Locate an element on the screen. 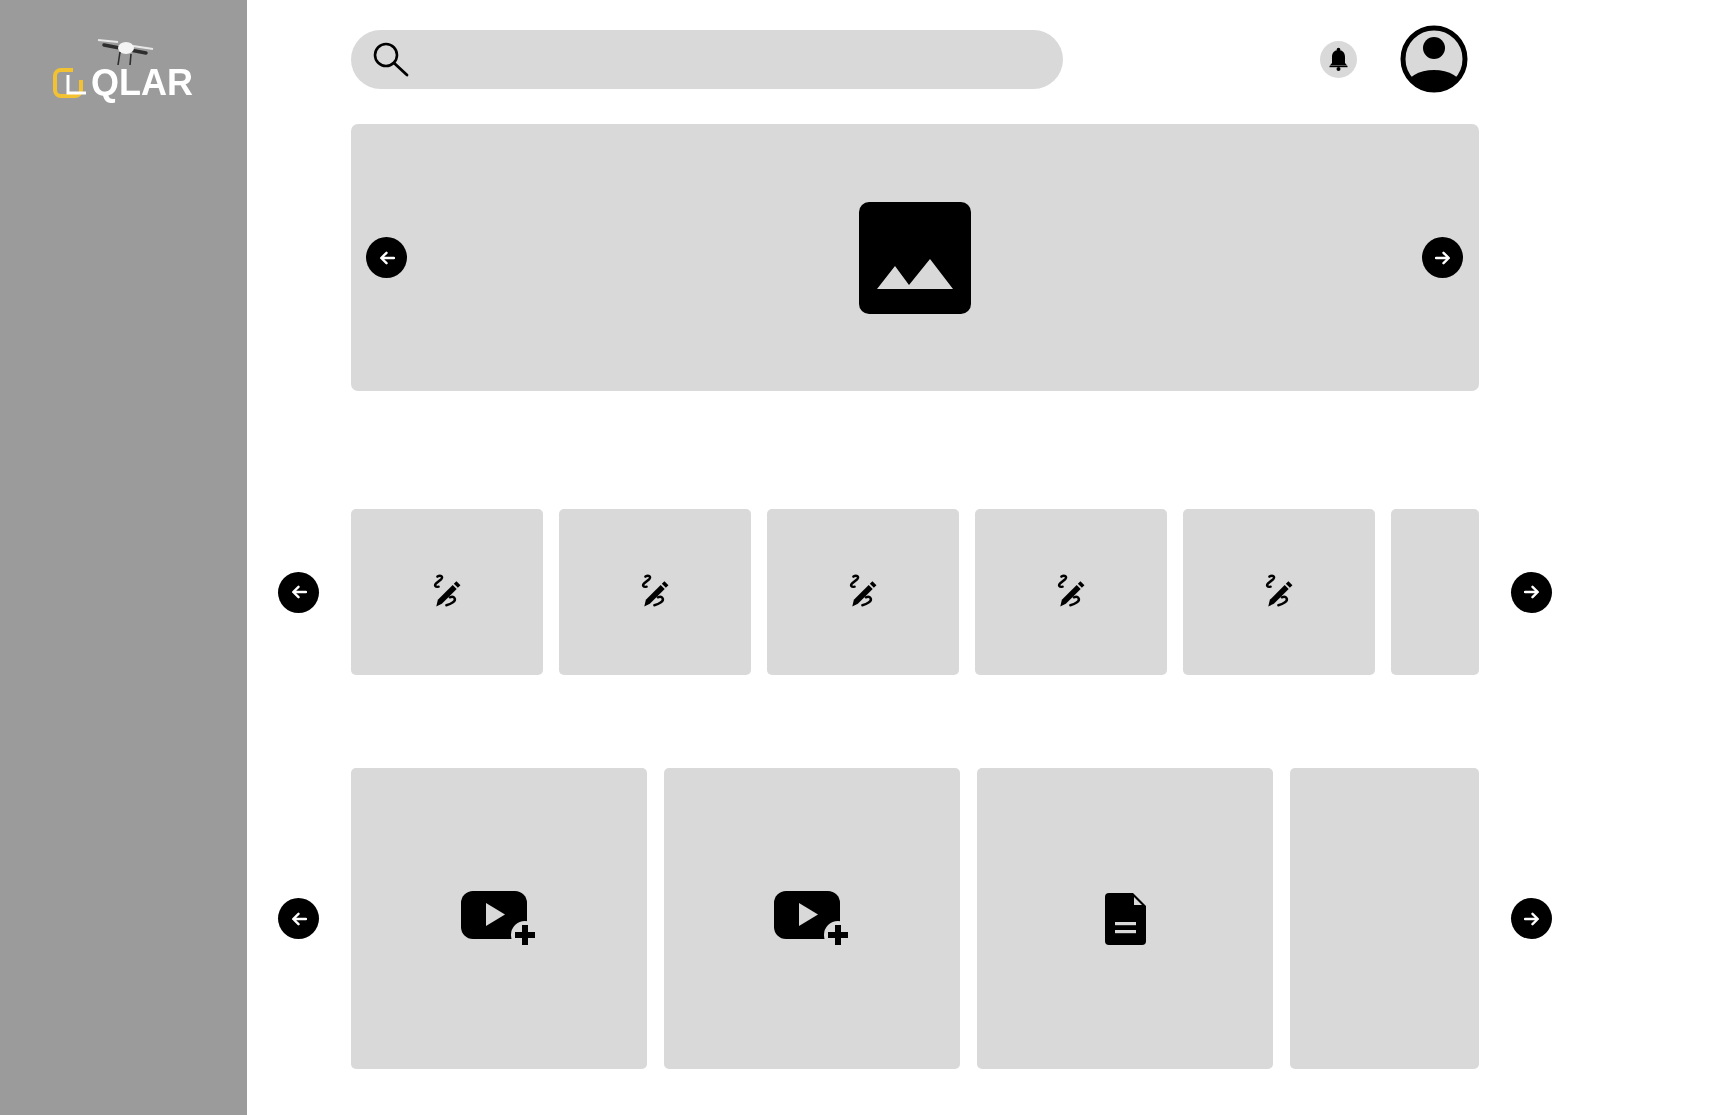 This screenshot has height=1115, width=1727. avatar-icon is located at coordinates (1434, 59).